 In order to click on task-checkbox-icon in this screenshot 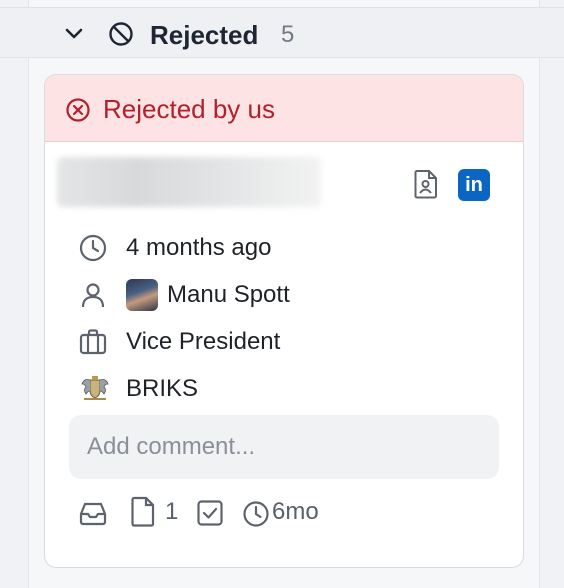, I will do `click(210, 513)`.